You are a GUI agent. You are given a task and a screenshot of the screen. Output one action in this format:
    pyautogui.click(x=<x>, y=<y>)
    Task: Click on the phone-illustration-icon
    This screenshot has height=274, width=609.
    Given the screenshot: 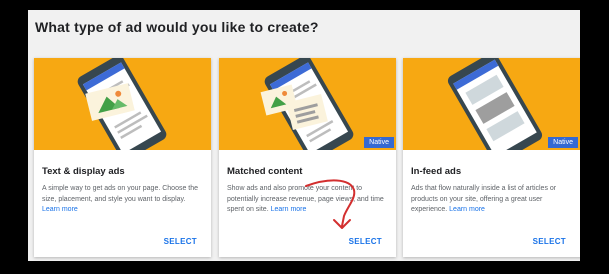 What is the action you would take?
    pyautogui.click(x=122, y=104)
    